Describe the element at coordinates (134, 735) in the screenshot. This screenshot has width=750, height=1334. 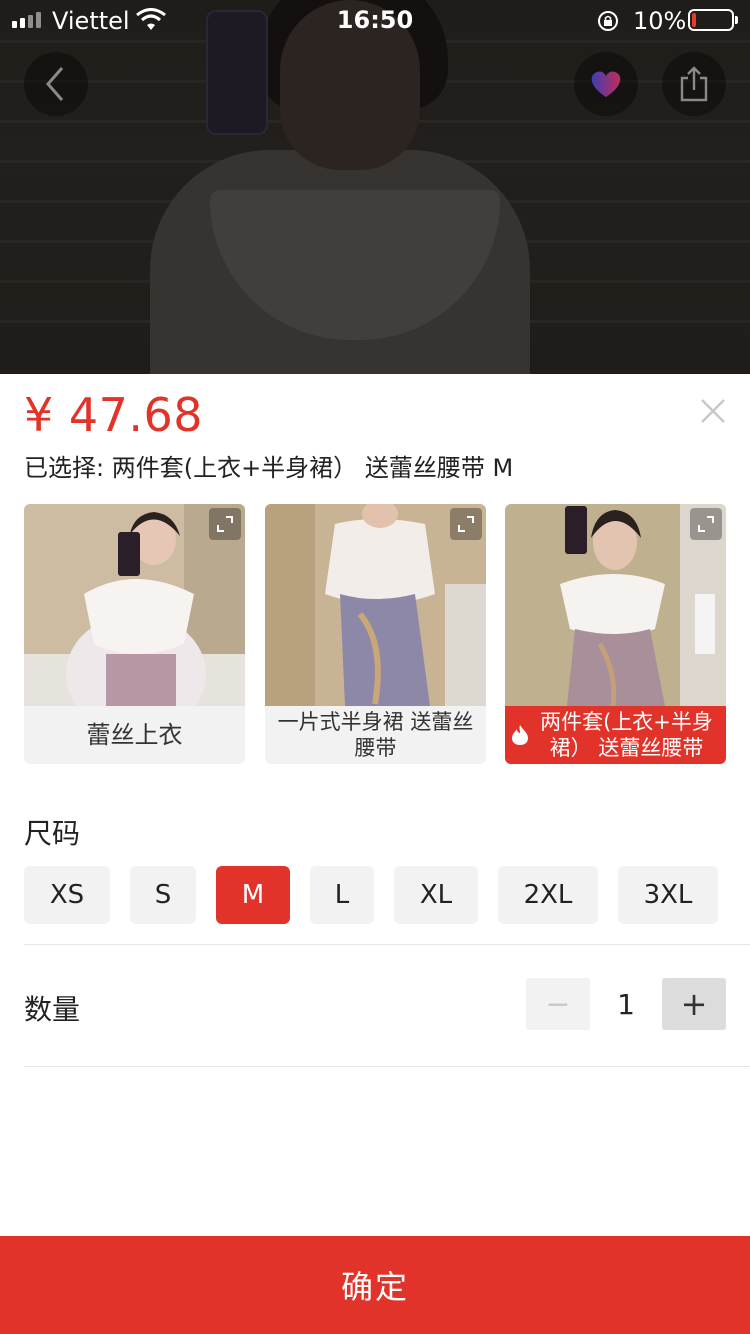
I see `variant-label: 蕾丝上衣` at that location.